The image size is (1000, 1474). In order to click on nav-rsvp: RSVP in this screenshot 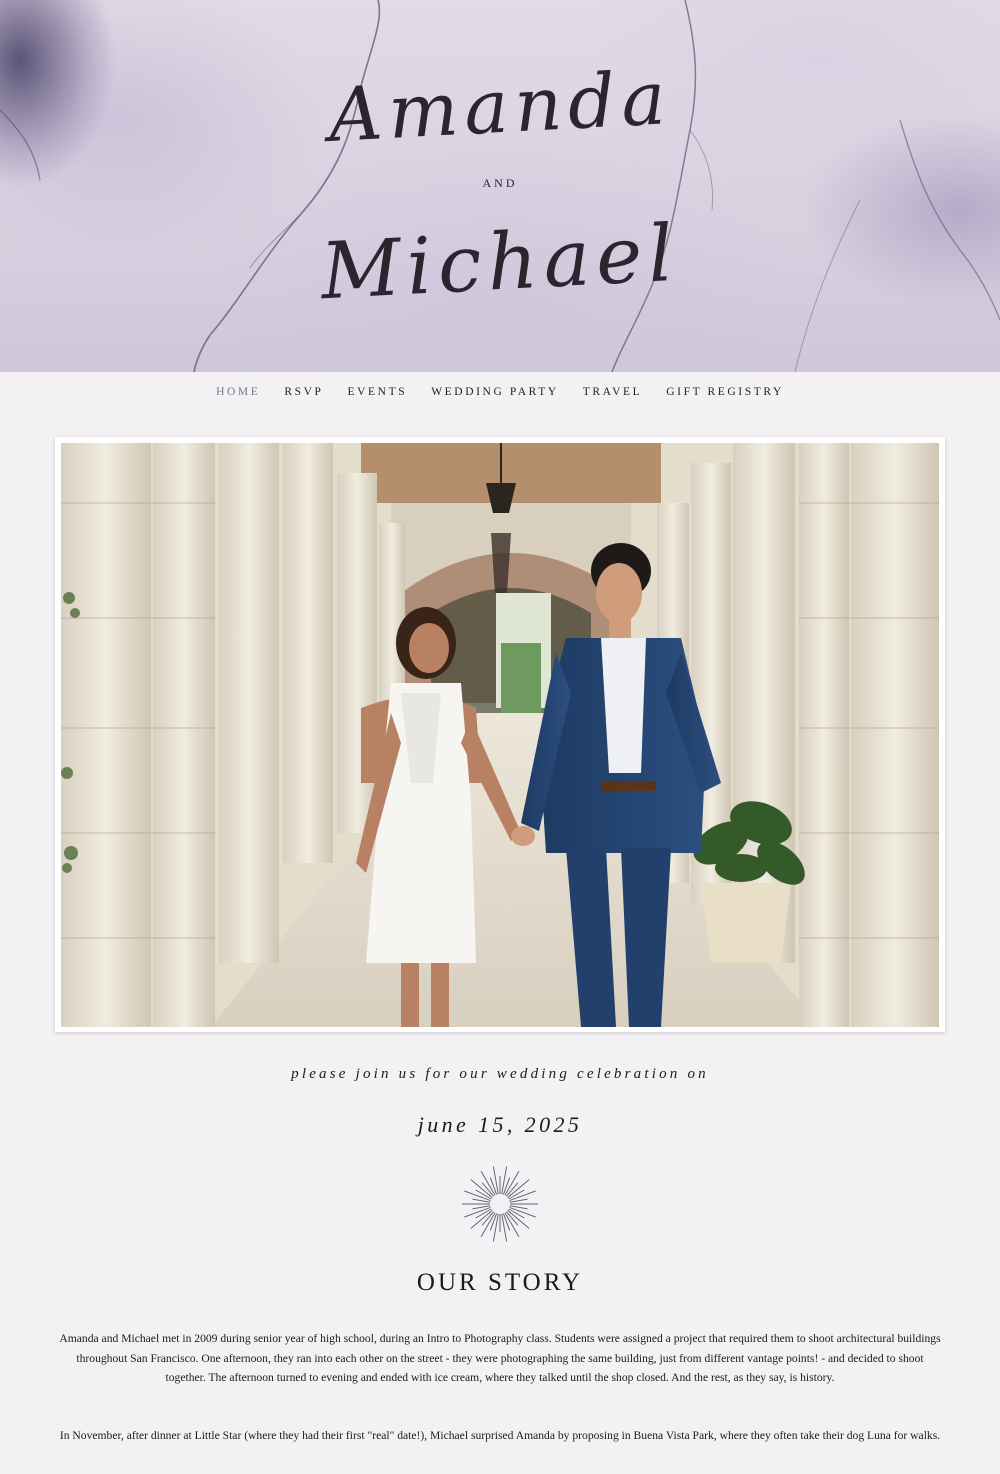, I will do `click(303, 392)`.